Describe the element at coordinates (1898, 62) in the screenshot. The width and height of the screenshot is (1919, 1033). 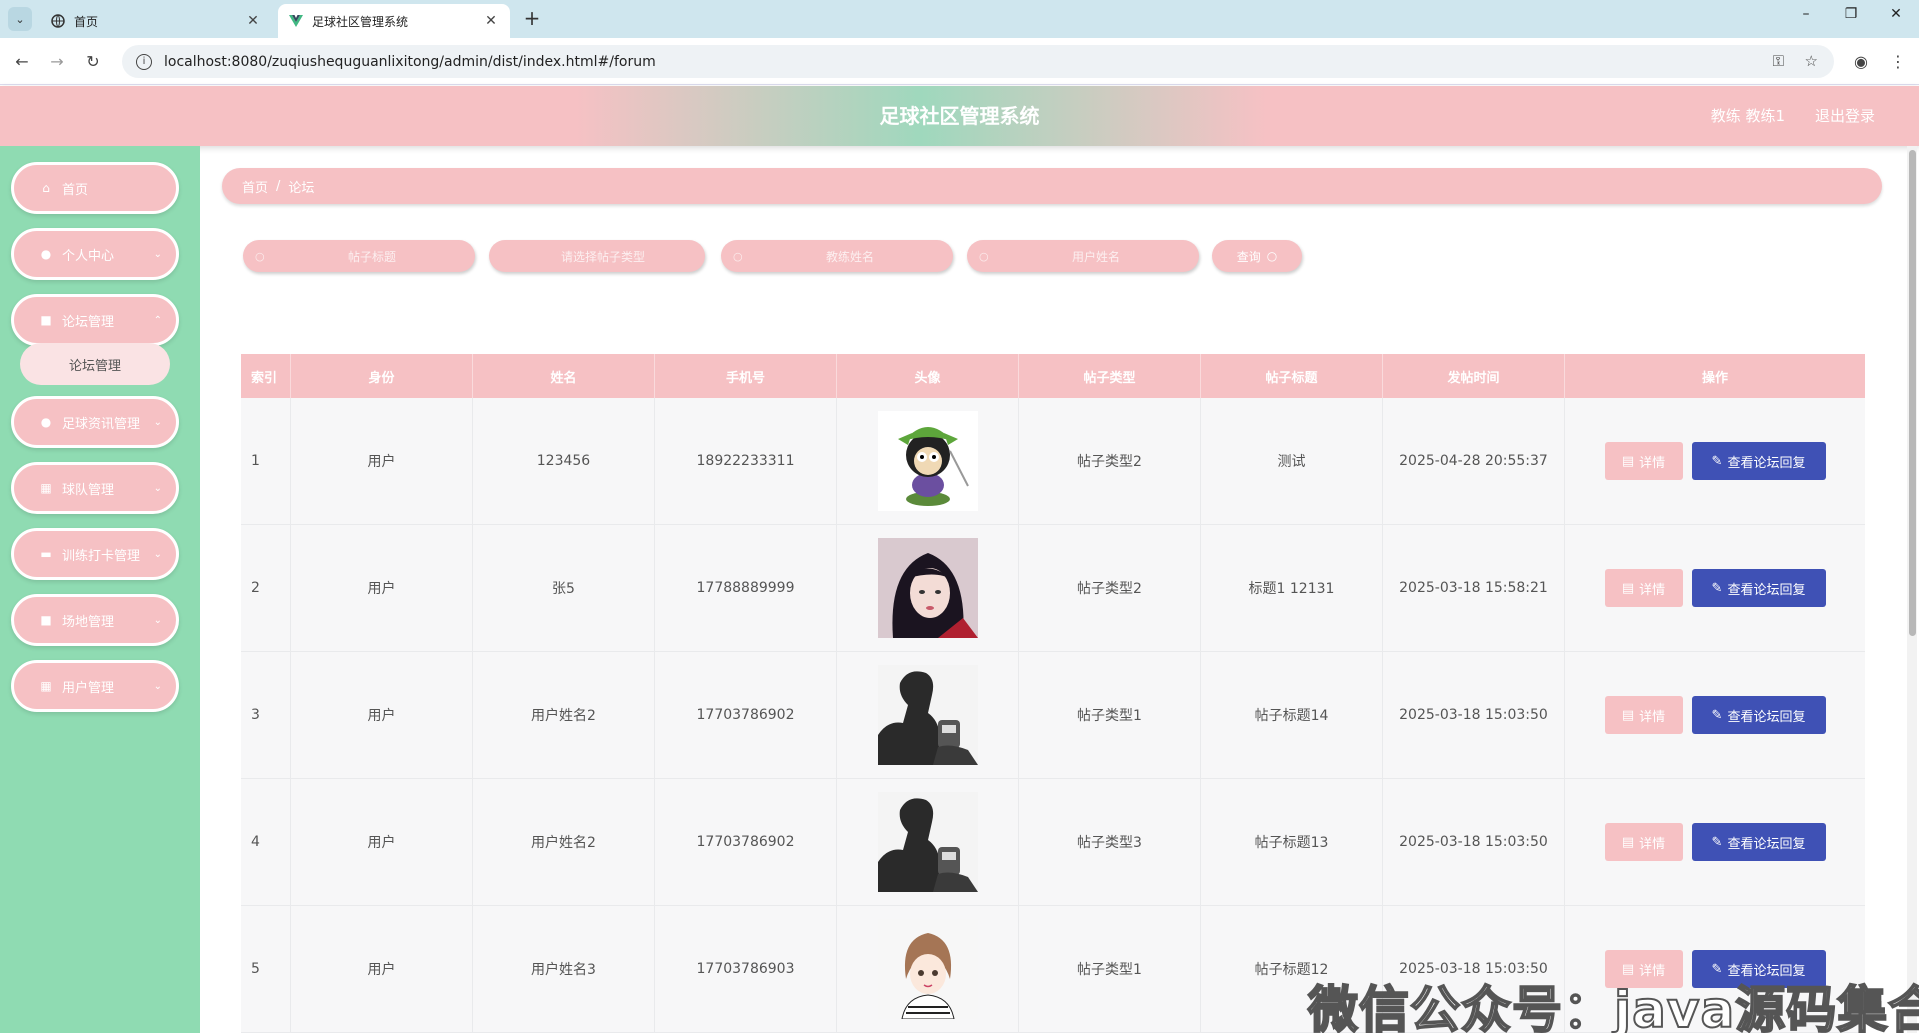
I see `more-menu-icon: ⋮` at that location.